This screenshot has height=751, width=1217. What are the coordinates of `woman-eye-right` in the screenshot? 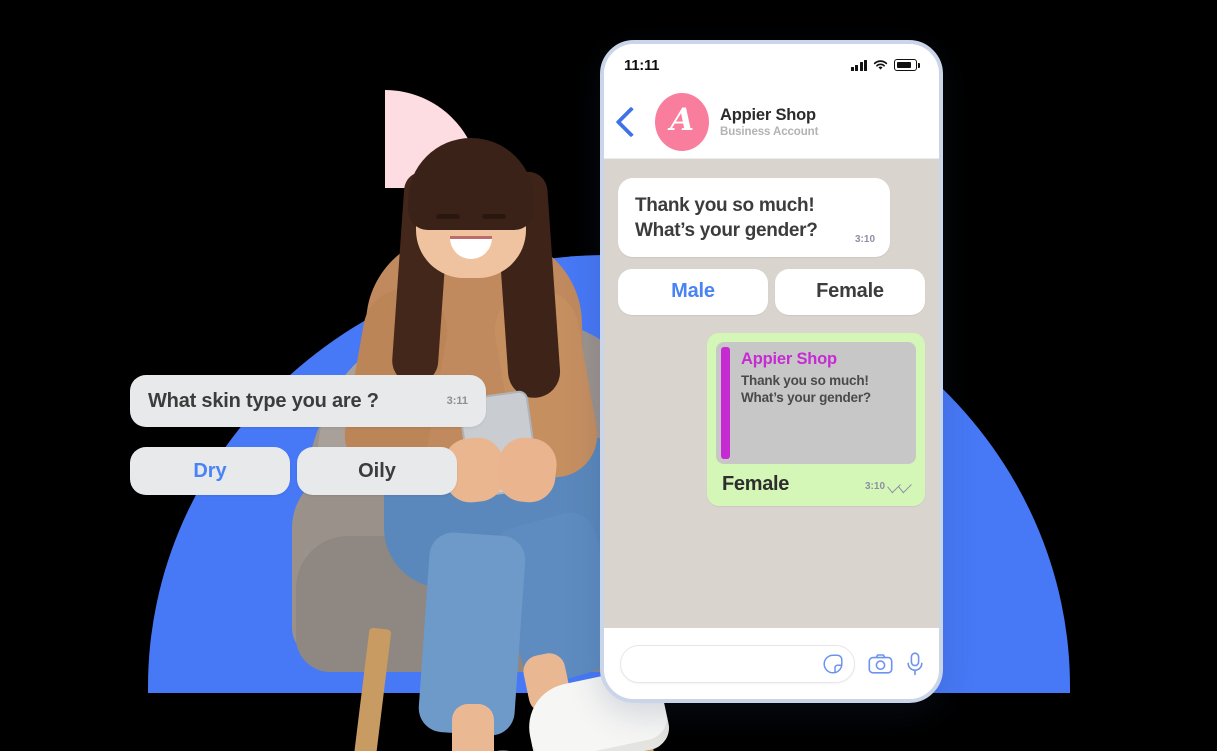 It's located at (494, 216).